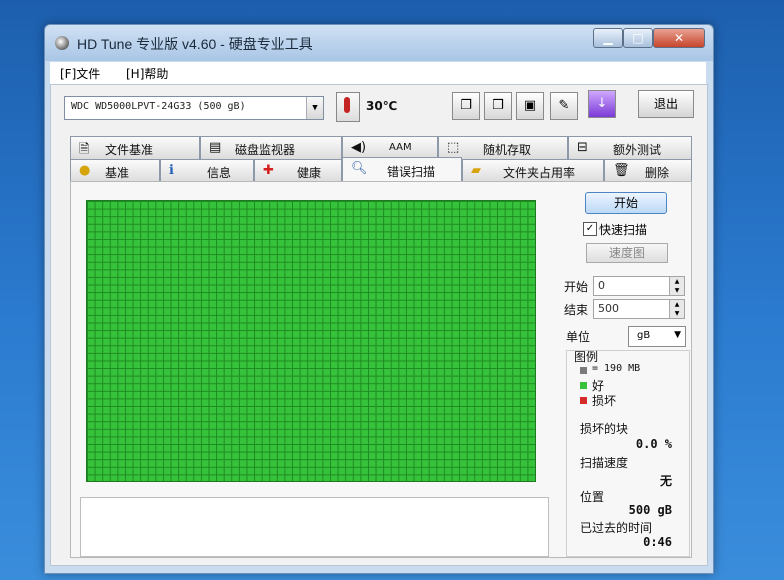 The height and width of the screenshot is (580, 784). Describe the element at coordinates (314, 527) in the screenshot. I see `scan-log` at that location.